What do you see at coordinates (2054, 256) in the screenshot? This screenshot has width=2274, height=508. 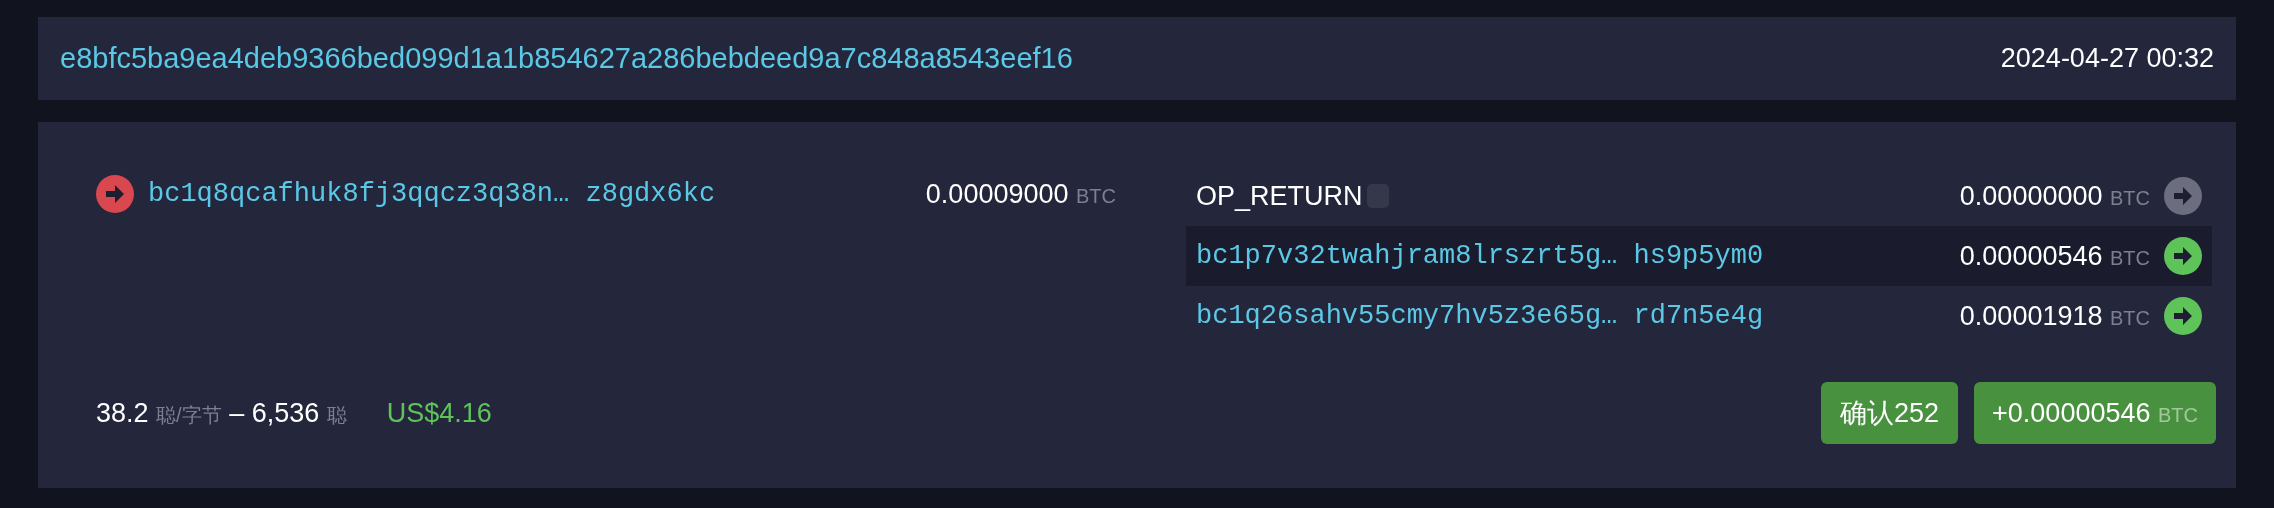 I see `amount-text: 0.00000546 BTC` at bounding box center [2054, 256].